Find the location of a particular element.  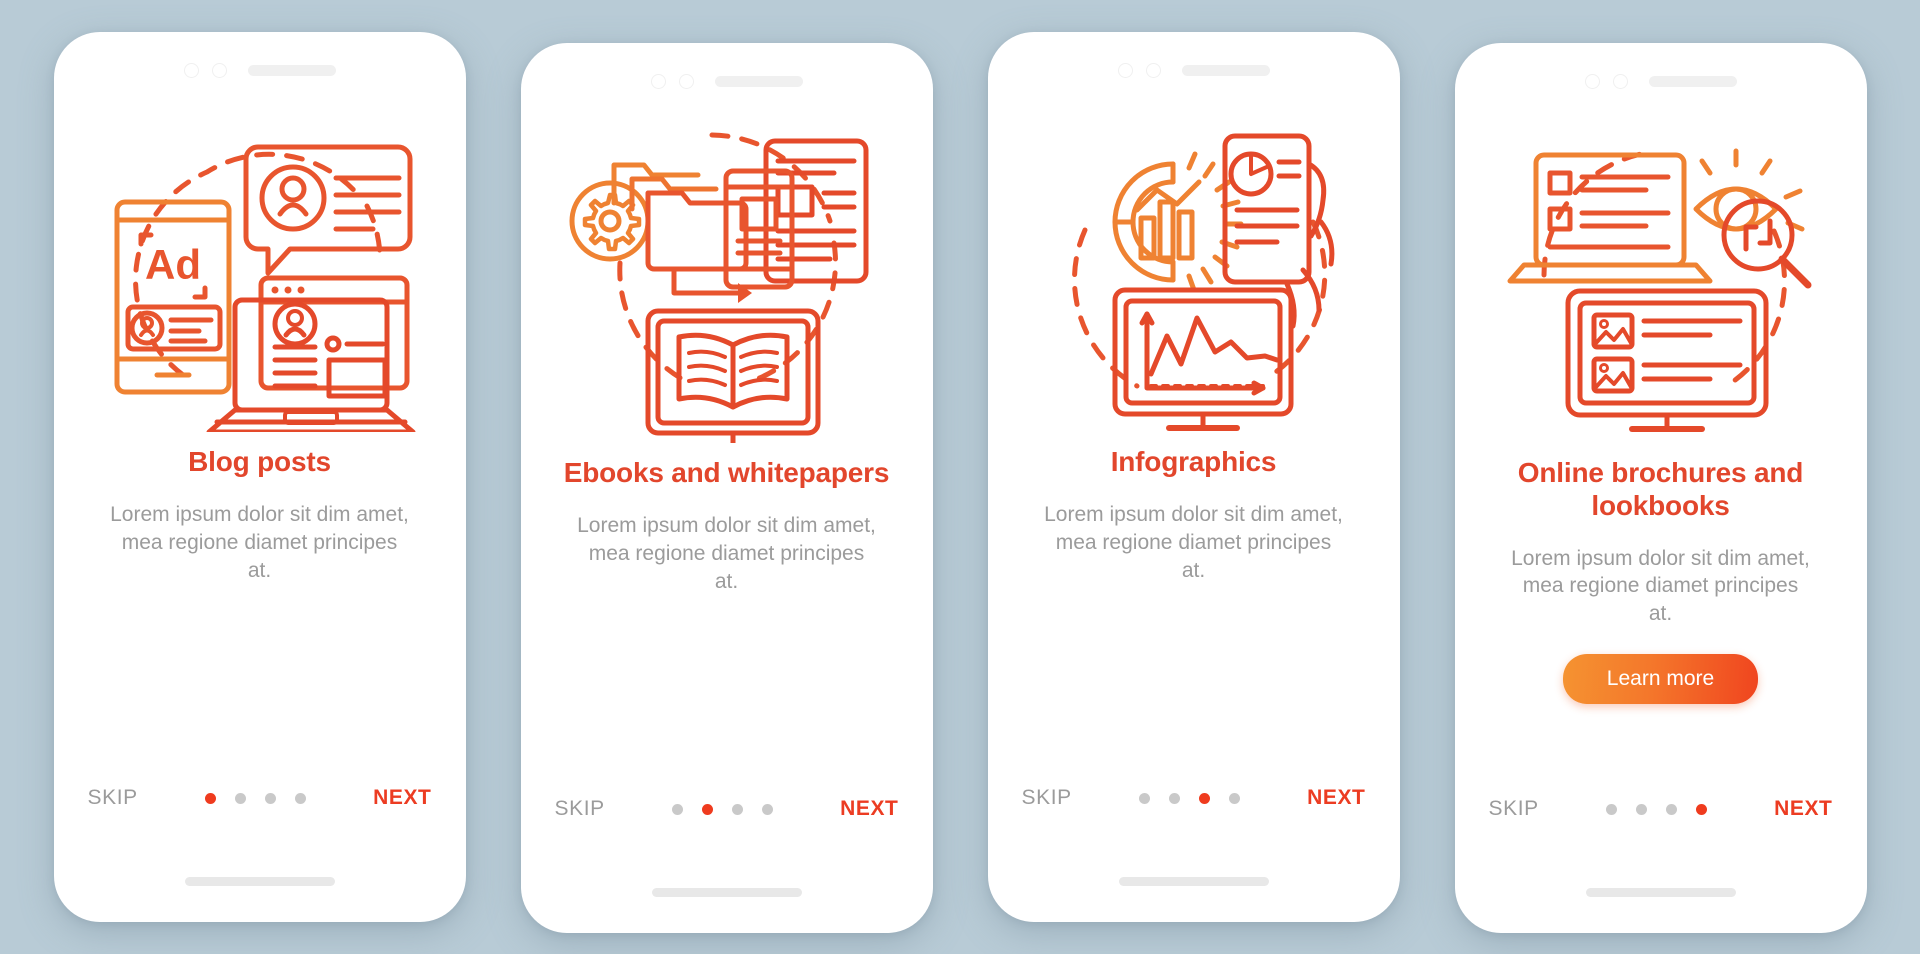

page-title: Online brochures and lookbooks is located at coordinates (1660, 489).